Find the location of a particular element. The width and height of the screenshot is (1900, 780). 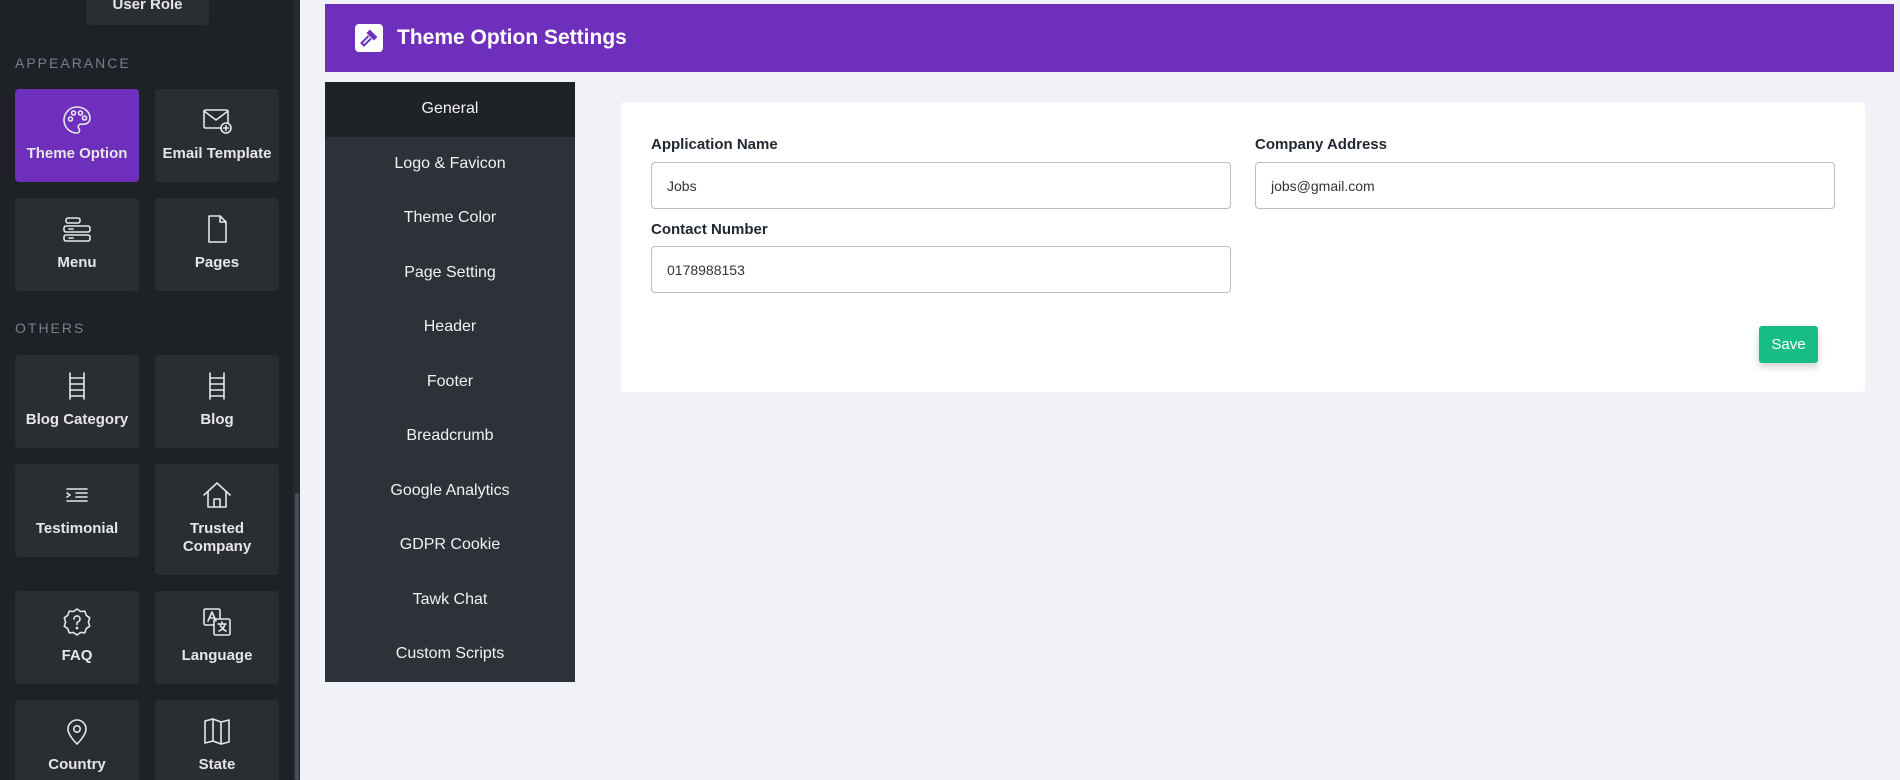

sidebar-tile-label: Country is located at coordinates (77, 764).